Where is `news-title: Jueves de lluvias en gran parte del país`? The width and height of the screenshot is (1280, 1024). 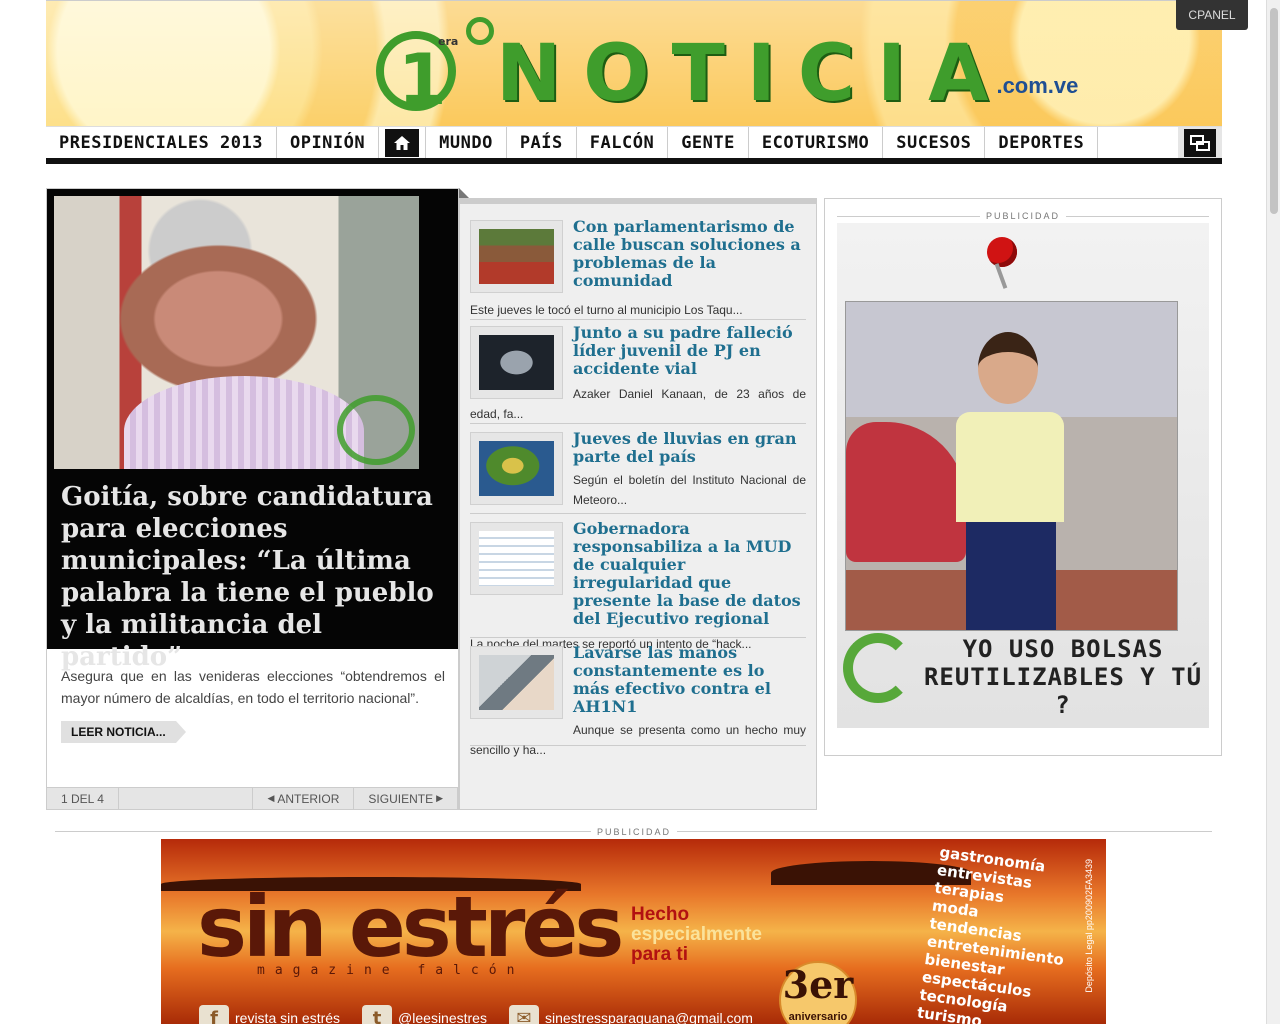 news-title: Jueves de lluvias en gran parte del país is located at coordinates (689, 446).